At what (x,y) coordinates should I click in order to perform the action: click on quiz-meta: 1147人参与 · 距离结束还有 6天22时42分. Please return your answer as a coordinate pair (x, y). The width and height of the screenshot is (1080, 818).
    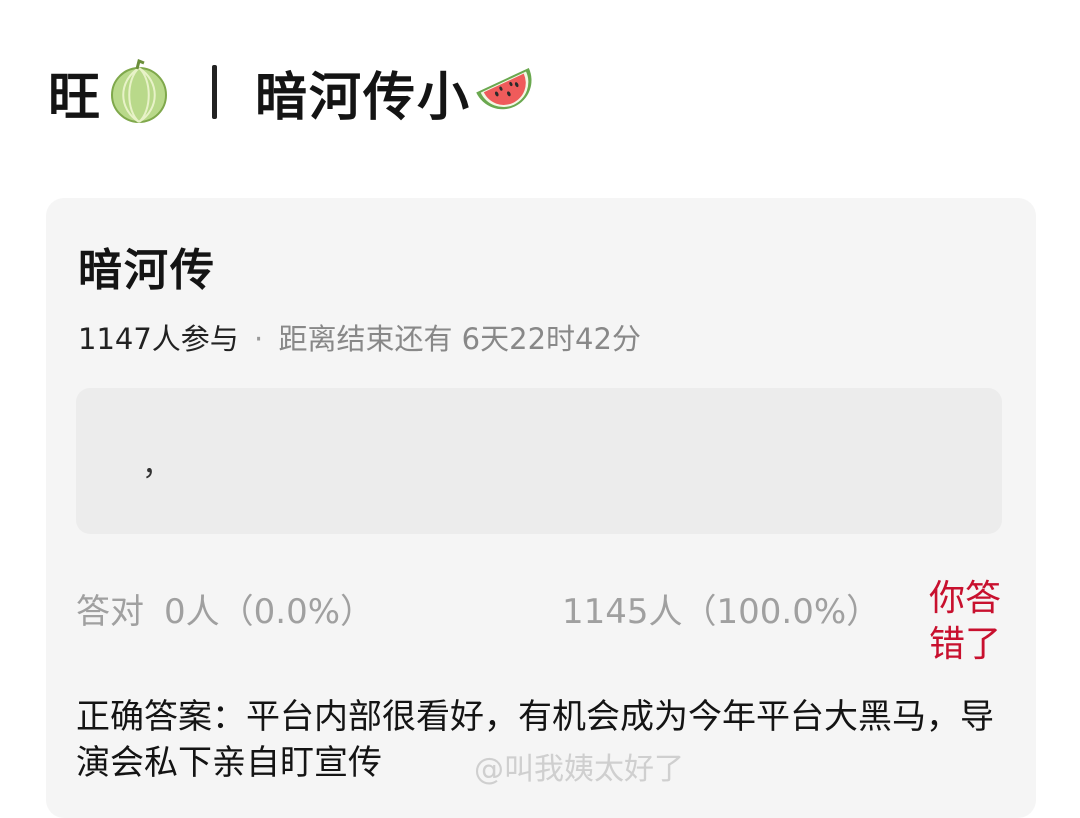
    Looking at the image, I should click on (359, 337).